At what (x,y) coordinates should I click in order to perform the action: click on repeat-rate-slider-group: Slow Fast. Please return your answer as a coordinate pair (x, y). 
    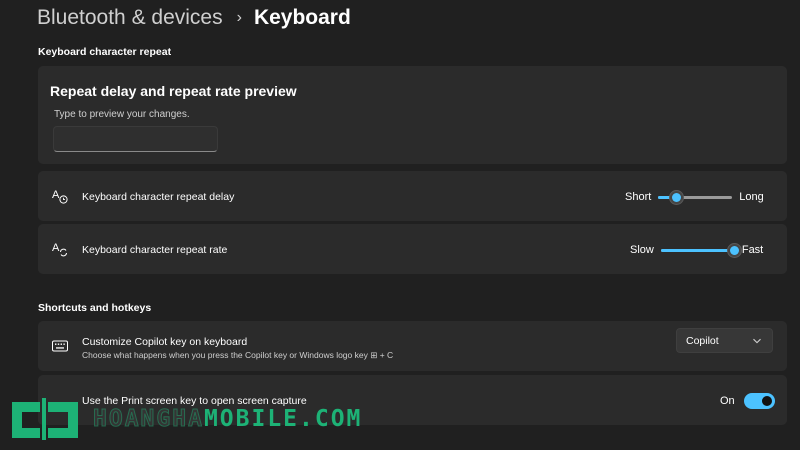
    Looking at the image, I should click on (696, 250).